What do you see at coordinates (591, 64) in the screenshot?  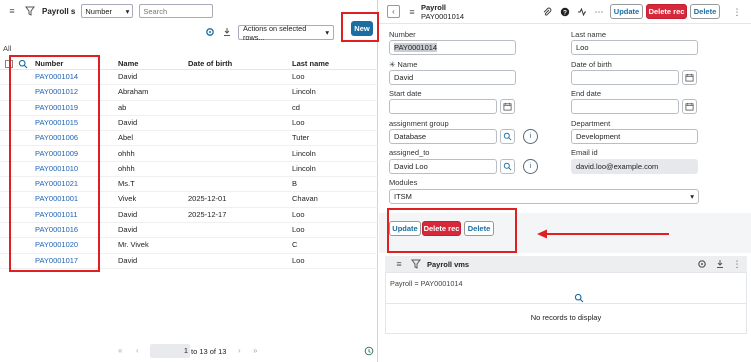 I see `dob-label: Date of birth` at bounding box center [591, 64].